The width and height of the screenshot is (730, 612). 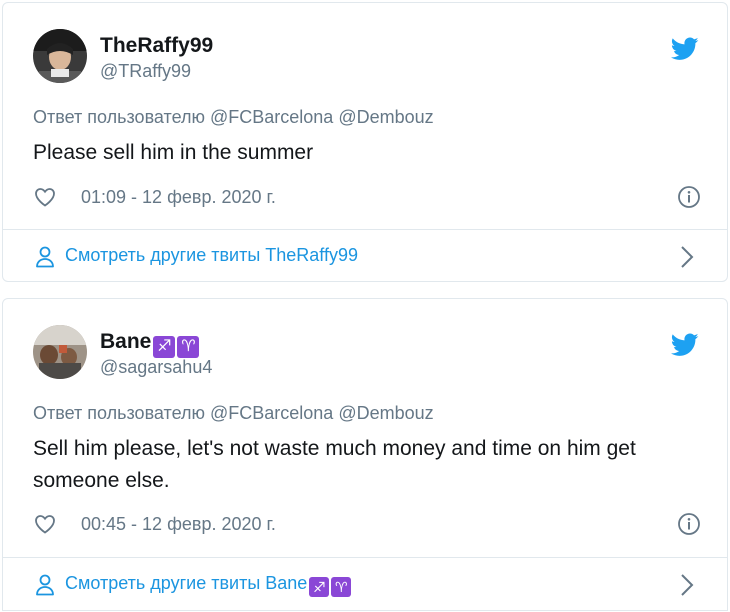 What do you see at coordinates (370, 57) in the screenshot?
I see `tweet-header: TheRaffy99 @TRaffy99` at bounding box center [370, 57].